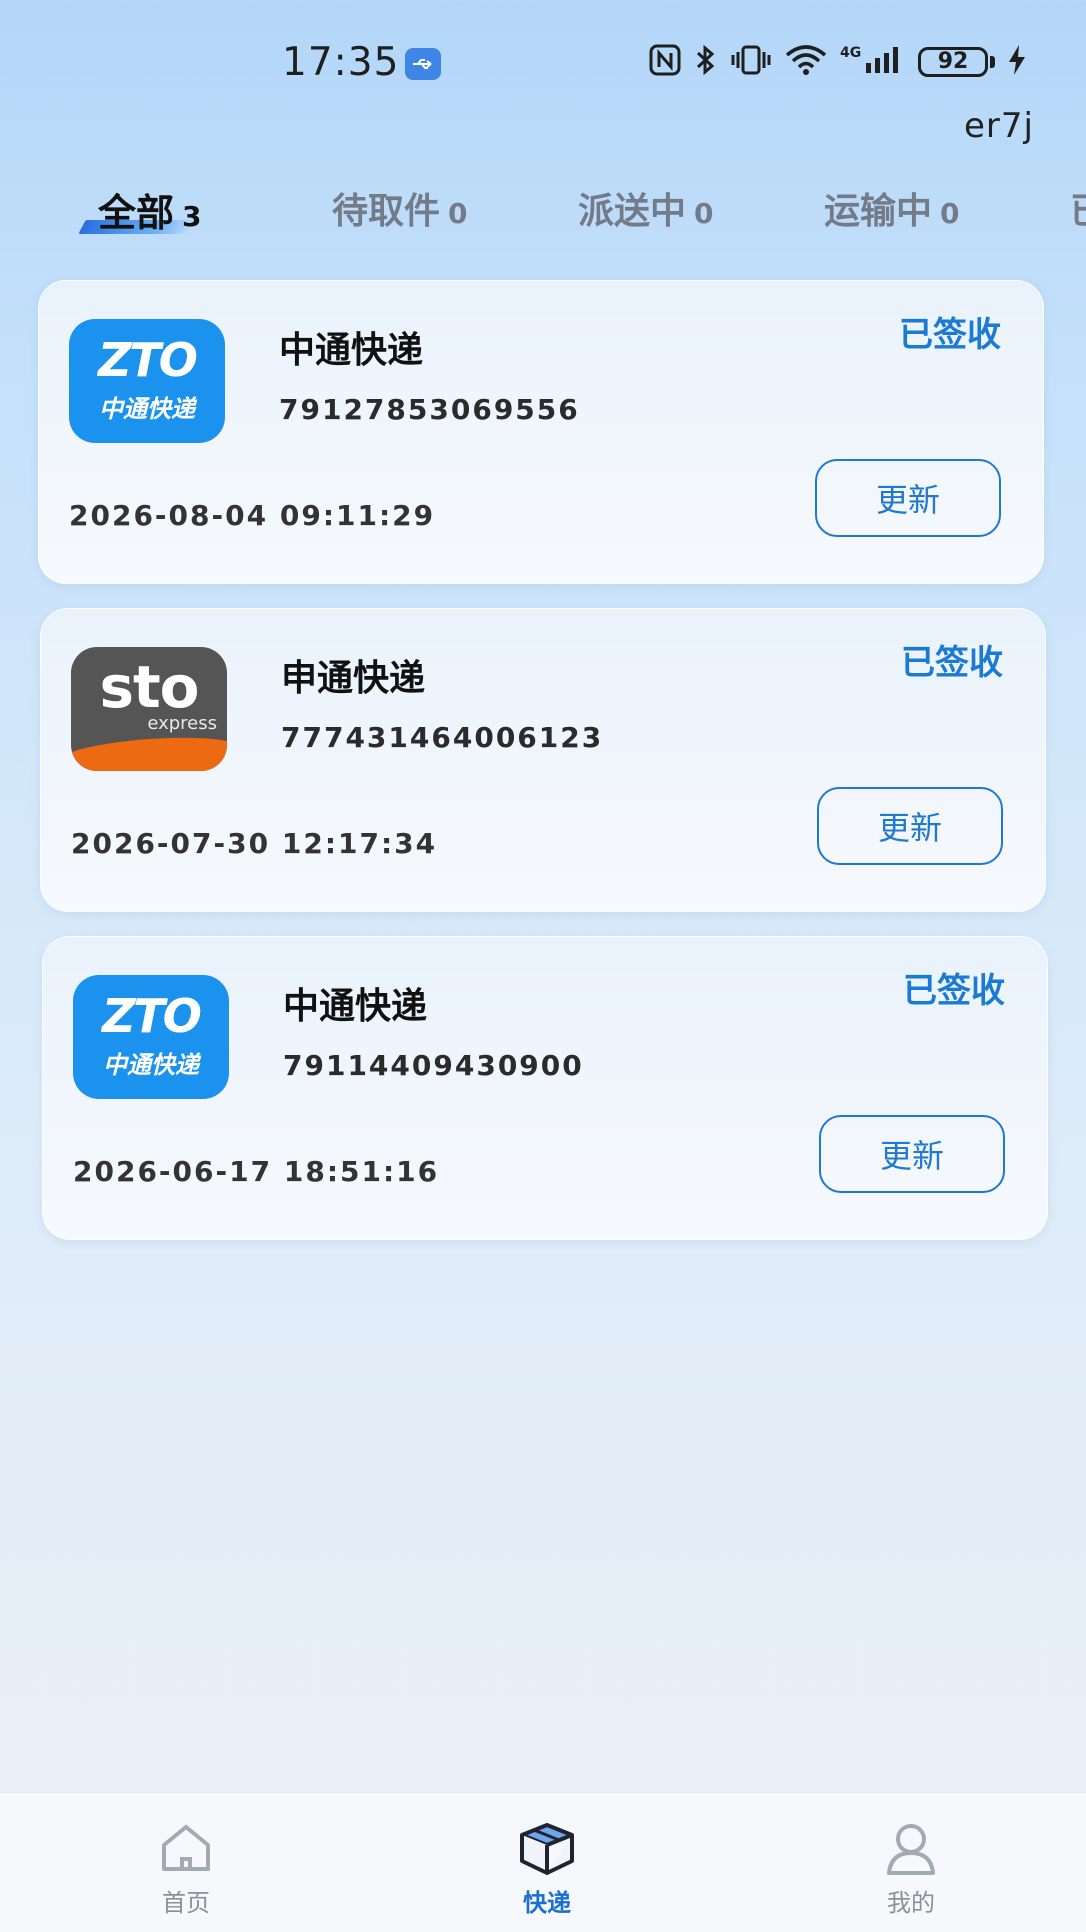  I want to click on user-icon, so click(911, 1848).